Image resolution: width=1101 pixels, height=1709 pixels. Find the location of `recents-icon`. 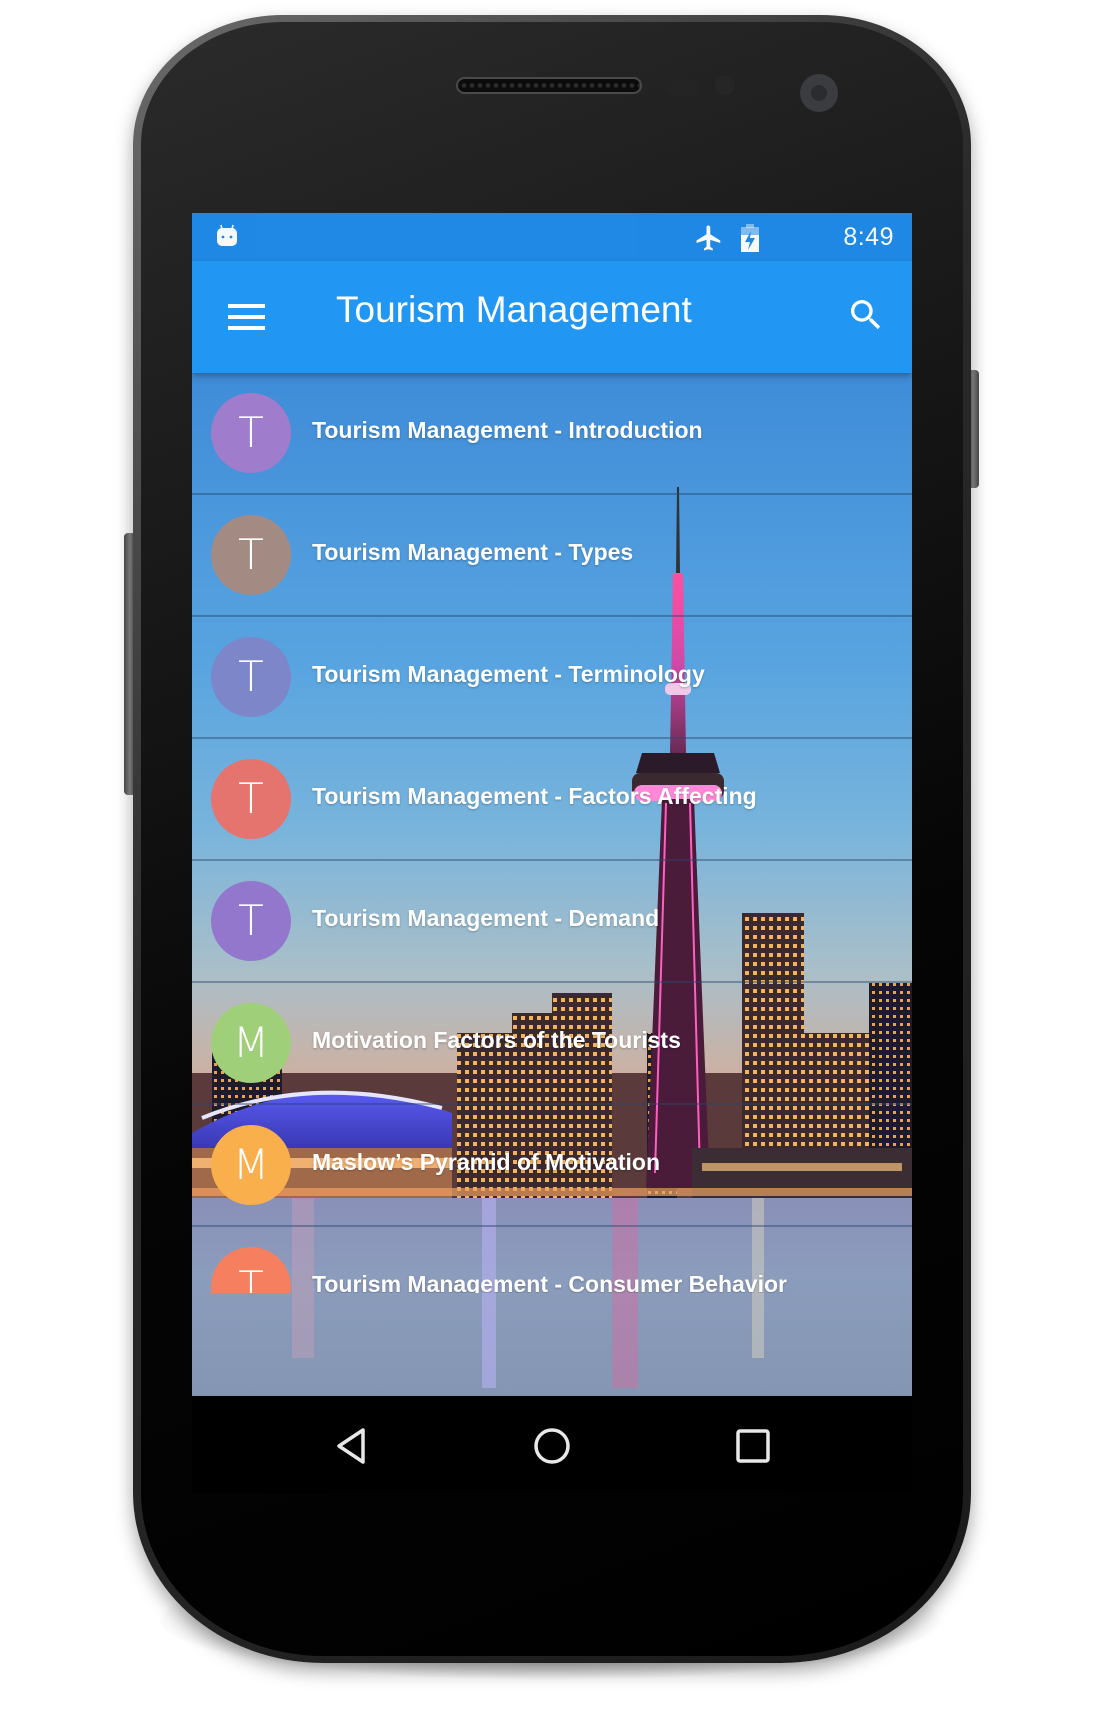

recents-icon is located at coordinates (753, 1446).